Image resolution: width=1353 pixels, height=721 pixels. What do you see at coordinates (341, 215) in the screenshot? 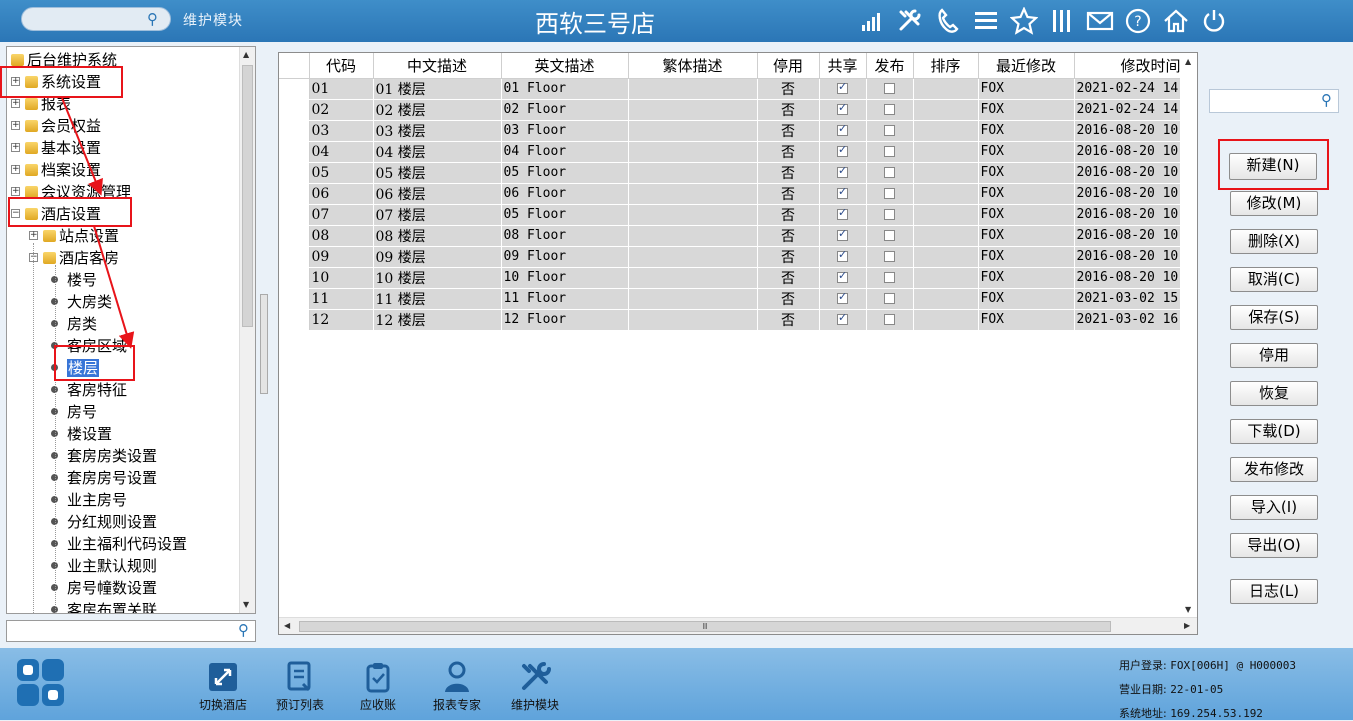
I see `cell-code: 07` at bounding box center [341, 215].